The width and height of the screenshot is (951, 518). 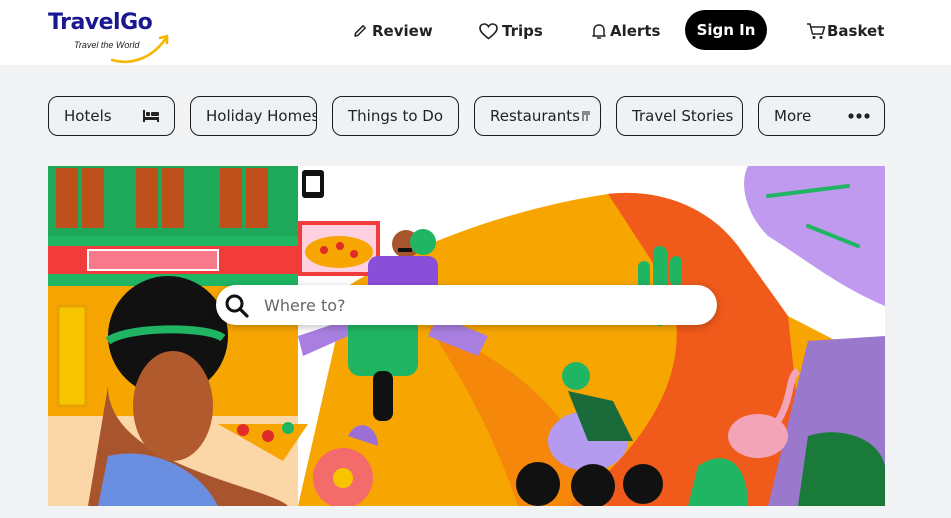 I want to click on nav-alerts: Alerts, so click(x=626, y=31).